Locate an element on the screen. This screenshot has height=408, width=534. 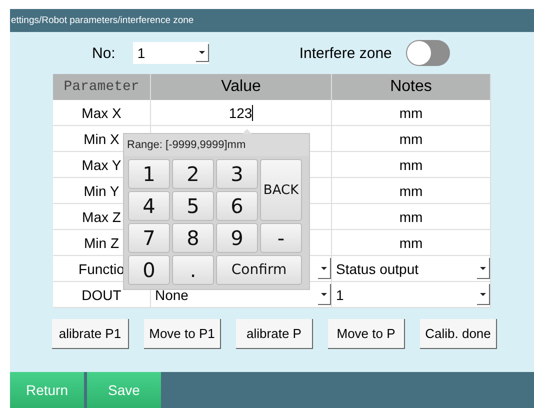
column-header: Notes is located at coordinates (411, 87).